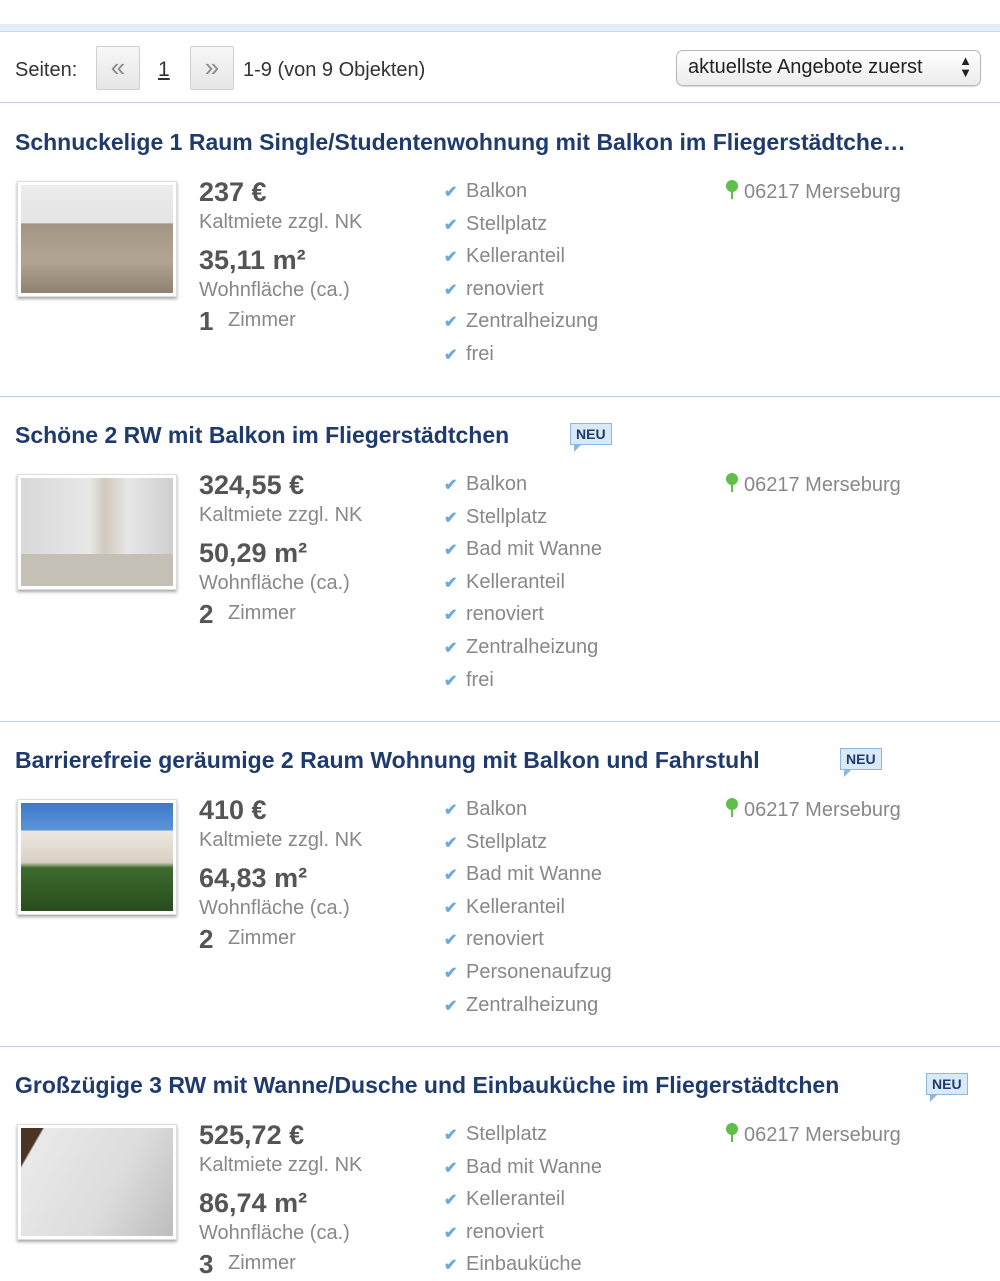 The width and height of the screenshot is (1000, 1281). What do you see at coordinates (528, 971) in the screenshot?
I see `feature-item: ✔ Personenaufzug` at bounding box center [528, 971].